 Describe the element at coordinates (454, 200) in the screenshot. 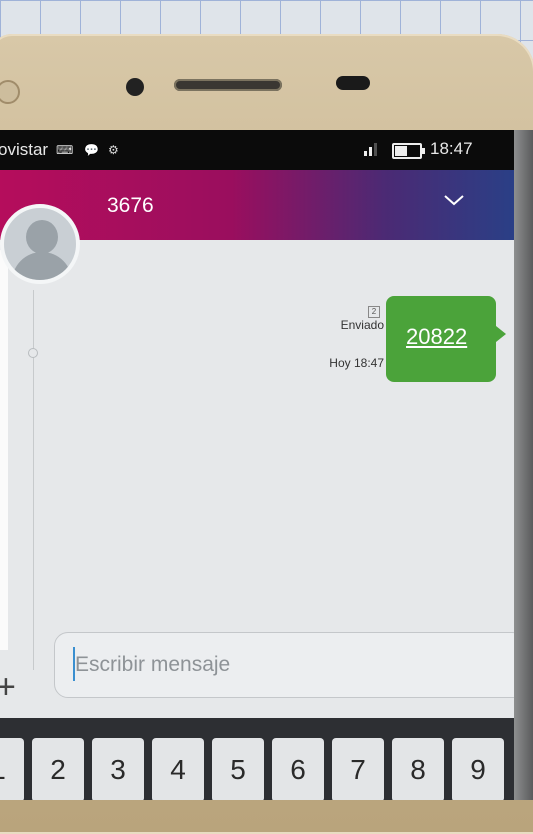

I see `chevron-down-icon` at that location.